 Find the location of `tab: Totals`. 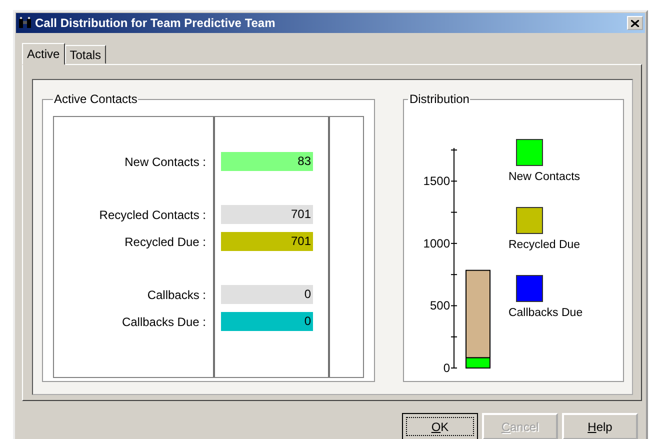

tab: Totals is located at coordinates (85, 54).